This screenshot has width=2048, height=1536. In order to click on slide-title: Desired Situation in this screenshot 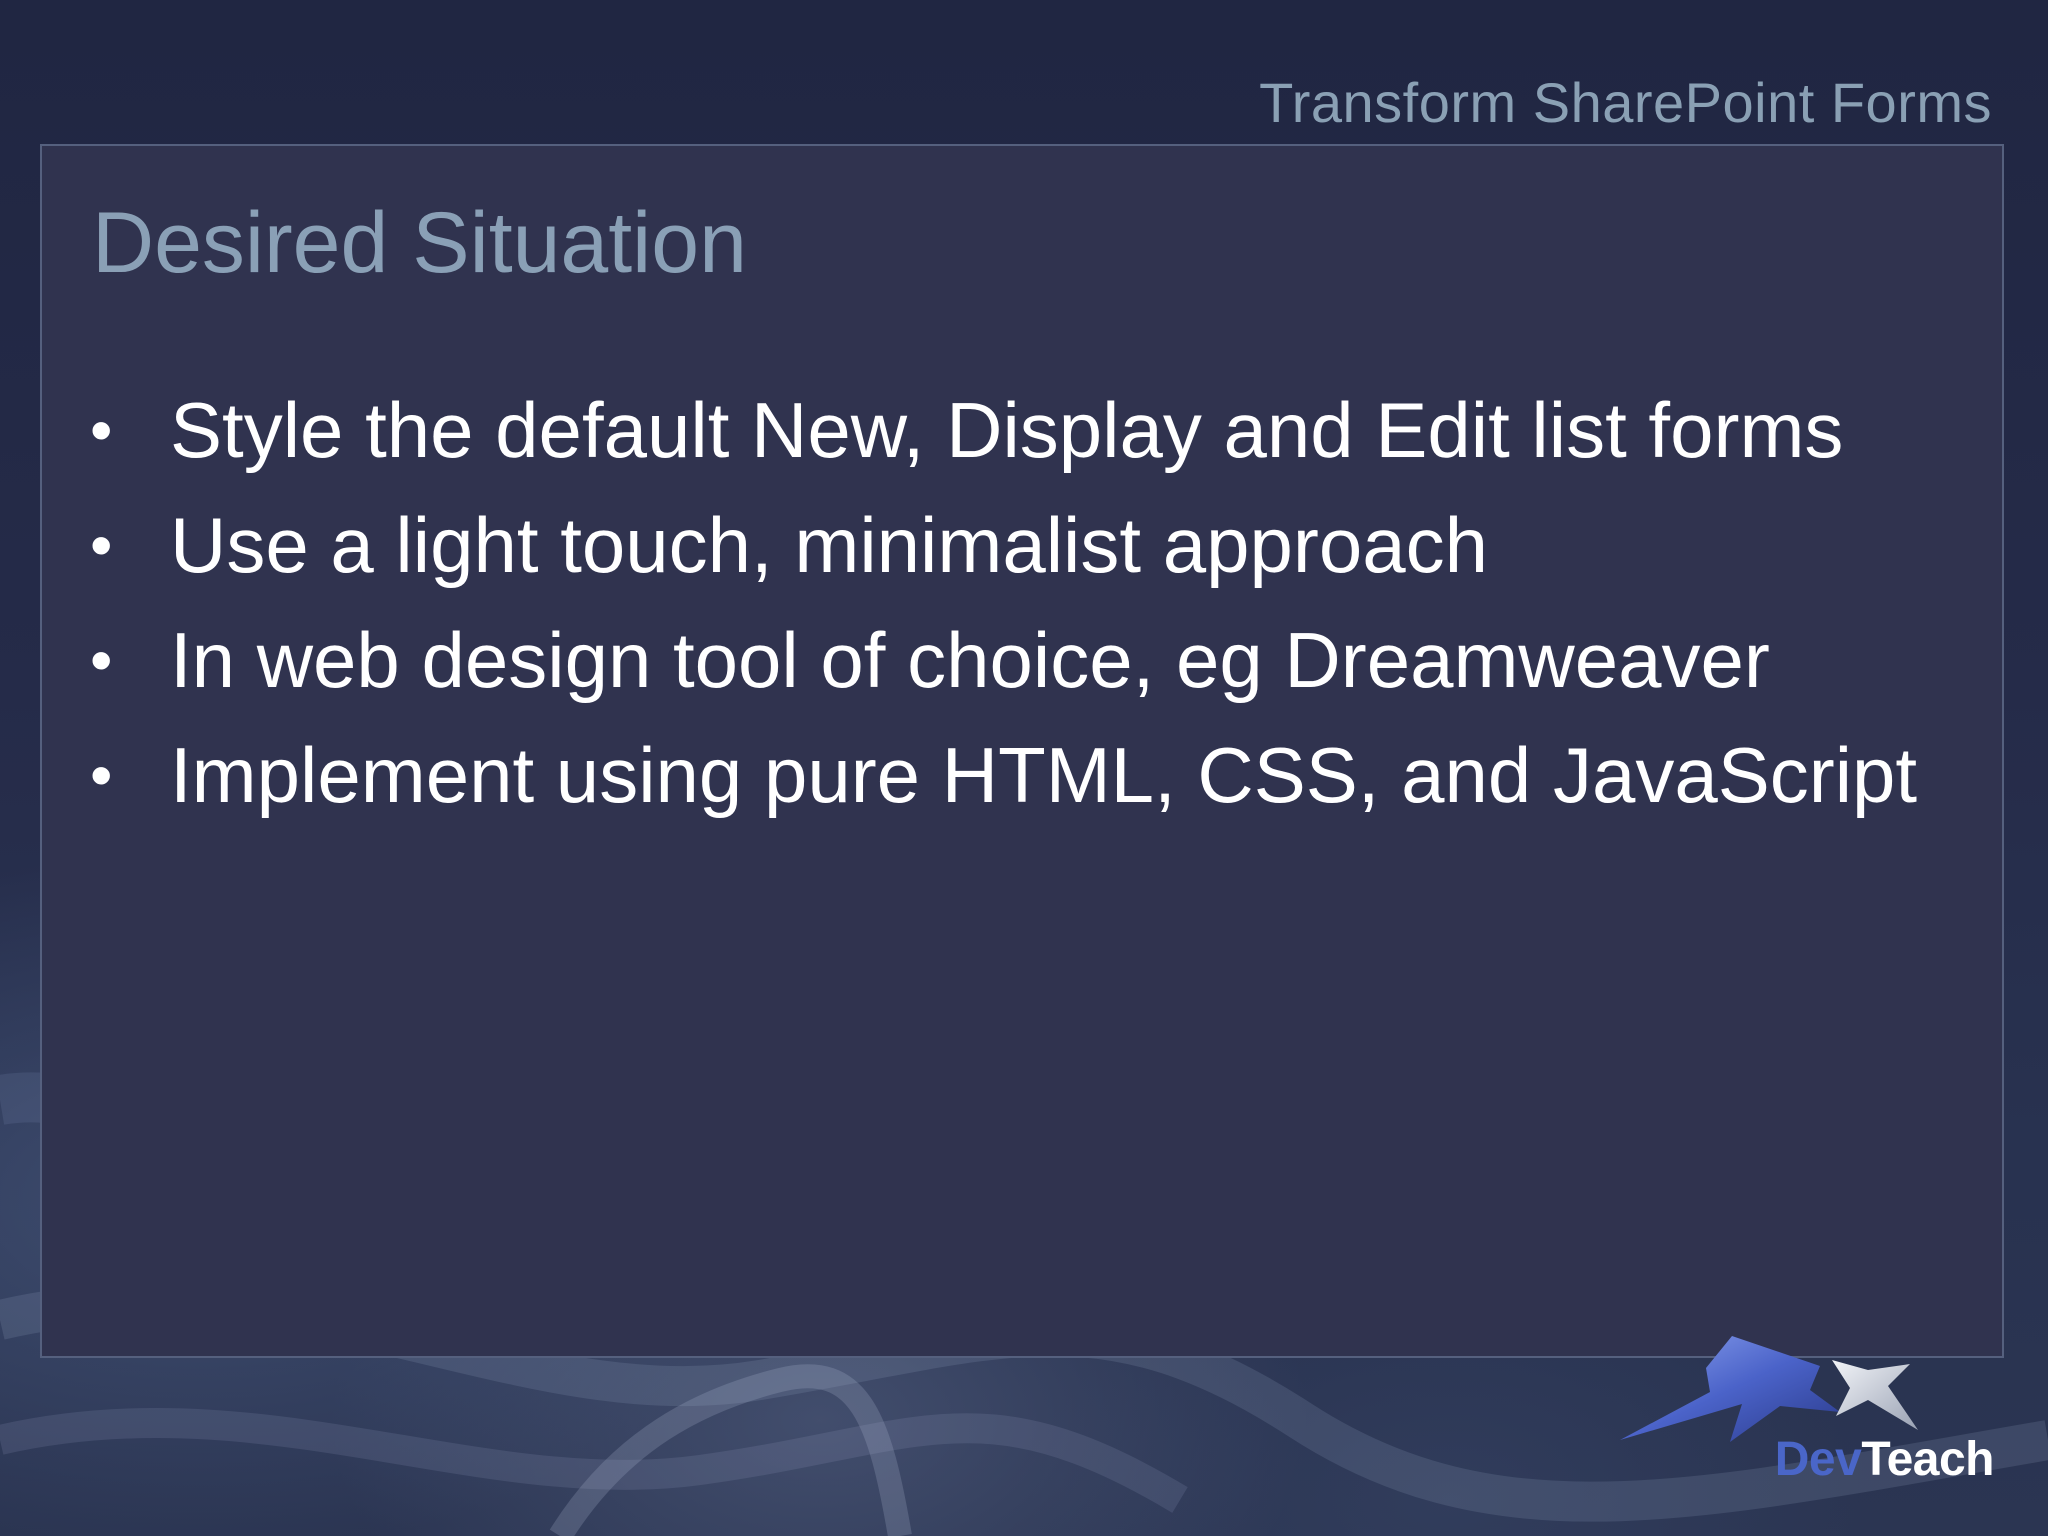, I will do `click(419, 243)`.